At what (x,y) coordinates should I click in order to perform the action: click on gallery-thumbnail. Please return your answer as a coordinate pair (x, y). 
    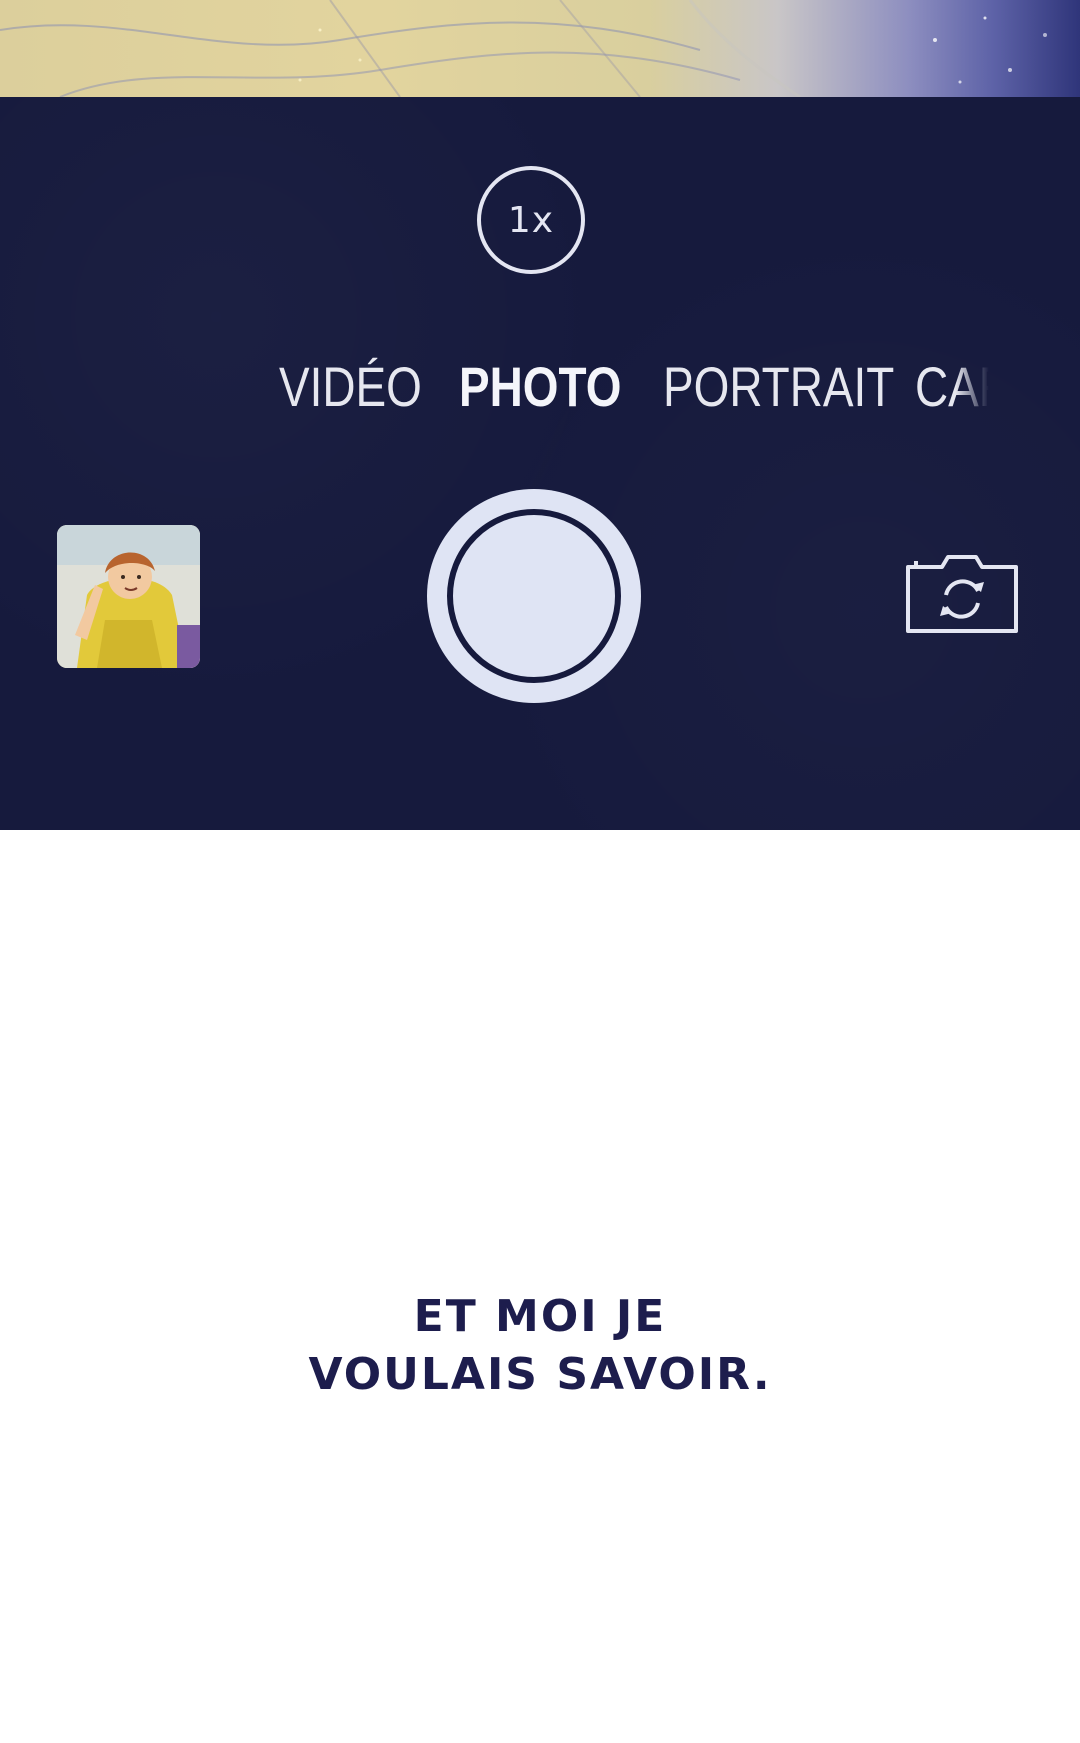
    Looking at the image, I should click on (128, 596).